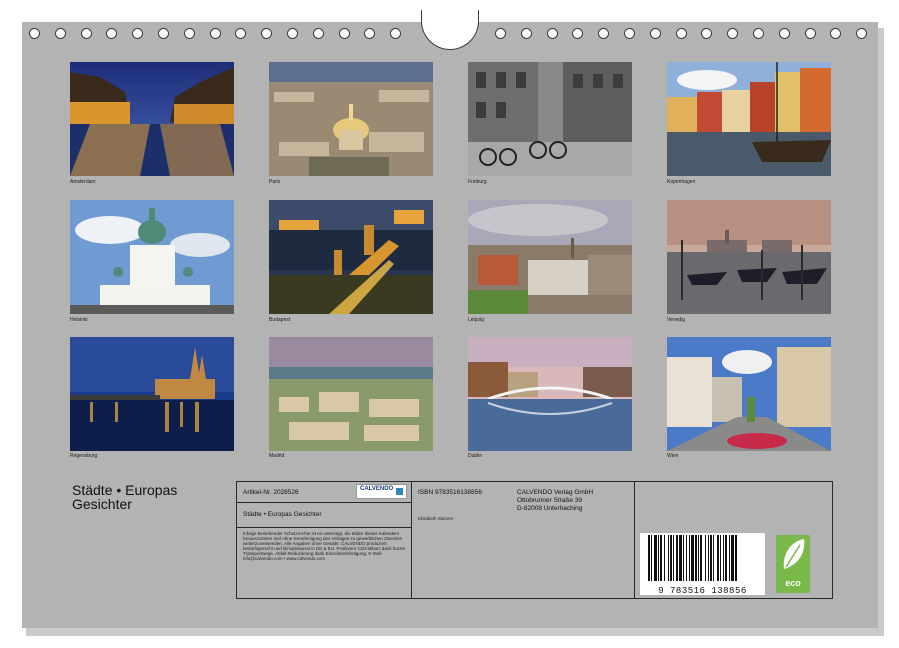 The image size is (899, 648). Describe the element at coordinates (681, 182) in the screenshot. I see `photo-caption: Kopenhagen` at that location.